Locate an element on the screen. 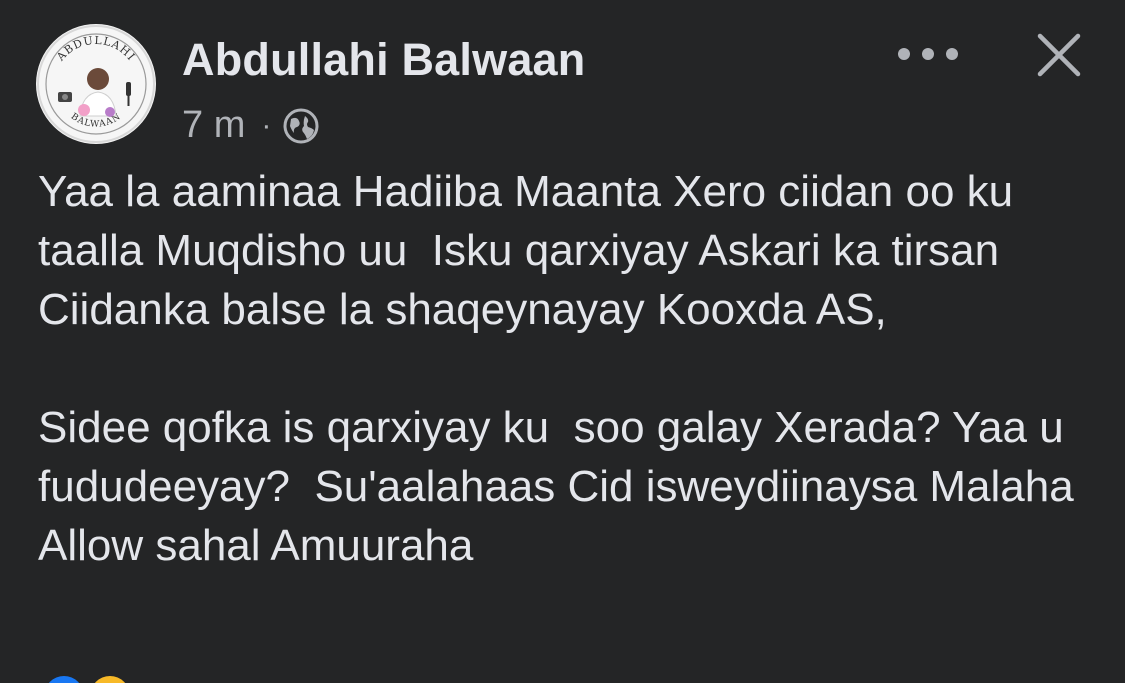 The height and width of the screenshot is (683, 1125). reactions-summary is located at coordinates (87, 679).